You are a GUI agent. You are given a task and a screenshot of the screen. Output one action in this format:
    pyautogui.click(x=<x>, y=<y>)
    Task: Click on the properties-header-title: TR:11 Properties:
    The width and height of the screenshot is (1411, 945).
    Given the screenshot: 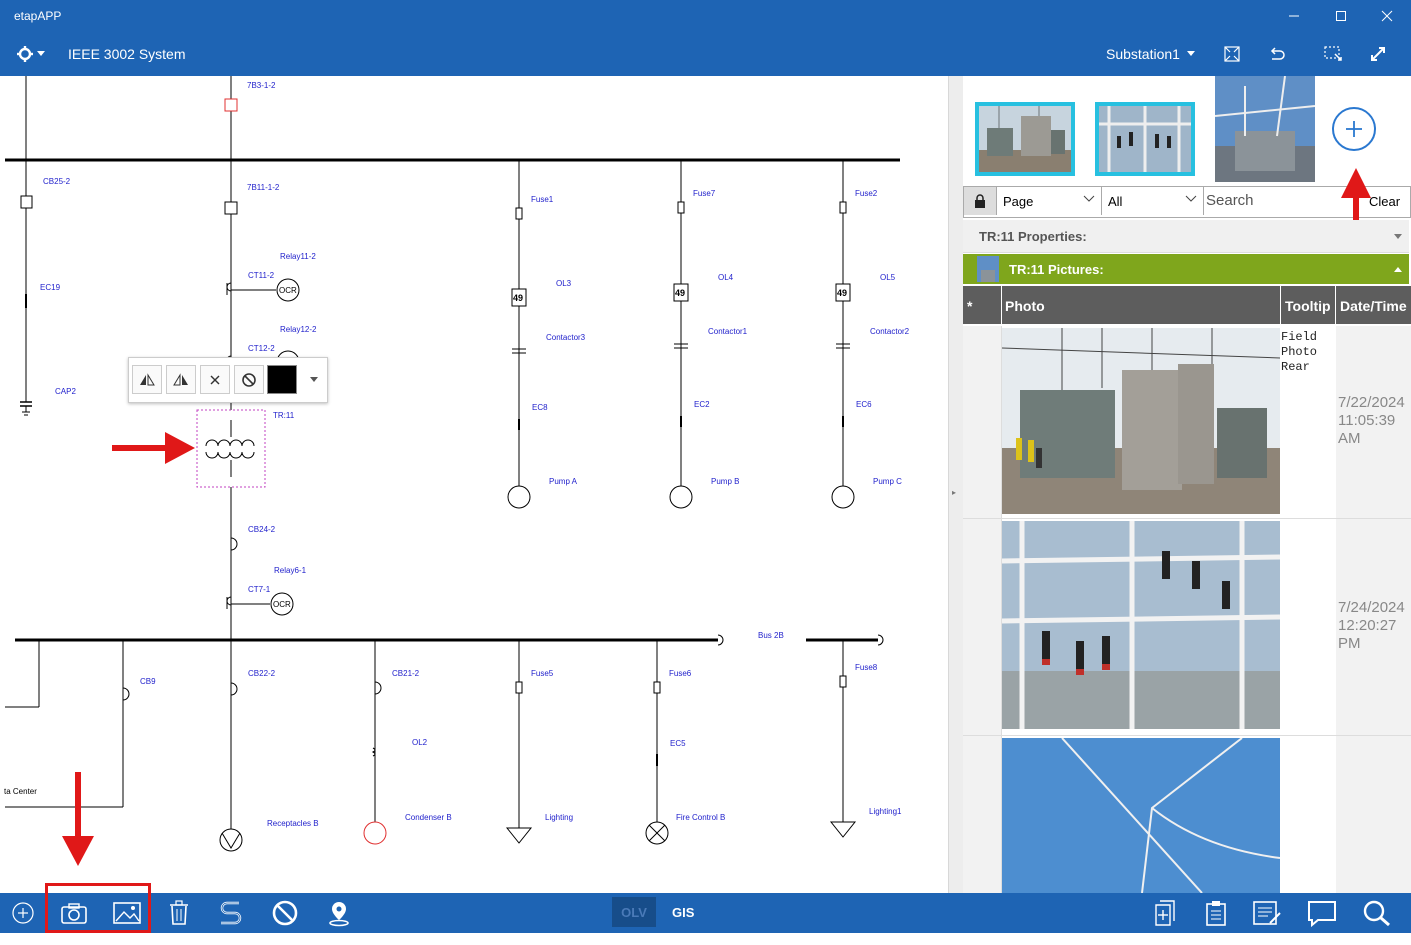 What is the action you would take?
    pyautogui.click(x=1033, y=236)
    